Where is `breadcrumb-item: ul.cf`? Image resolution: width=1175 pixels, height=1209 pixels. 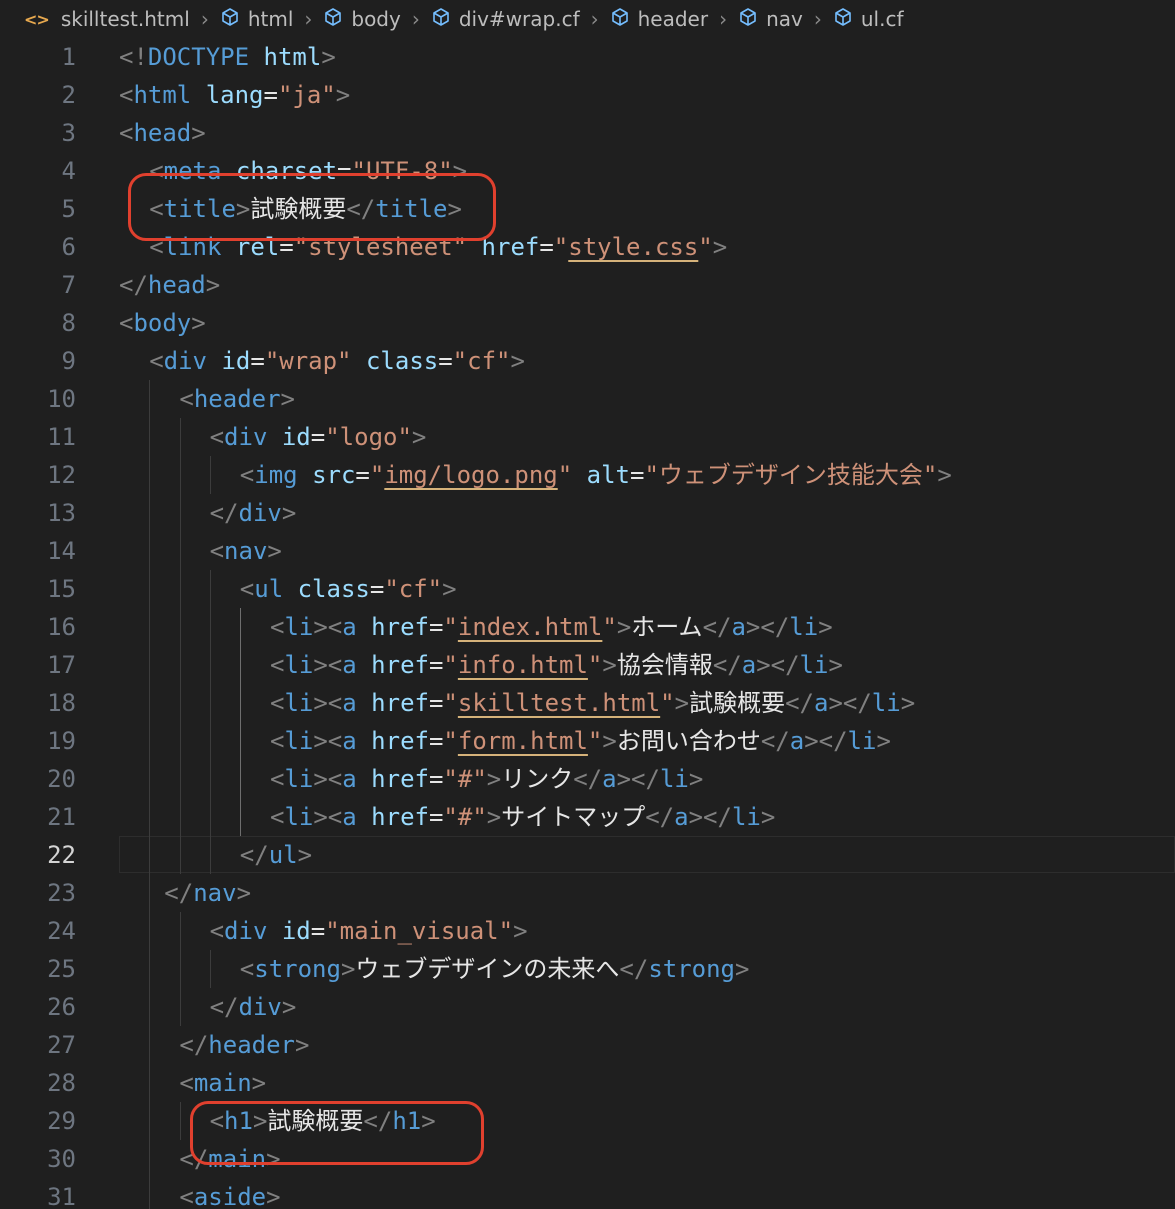 breadcrumb-item: ul.cf is located at coordinates (868, 19).